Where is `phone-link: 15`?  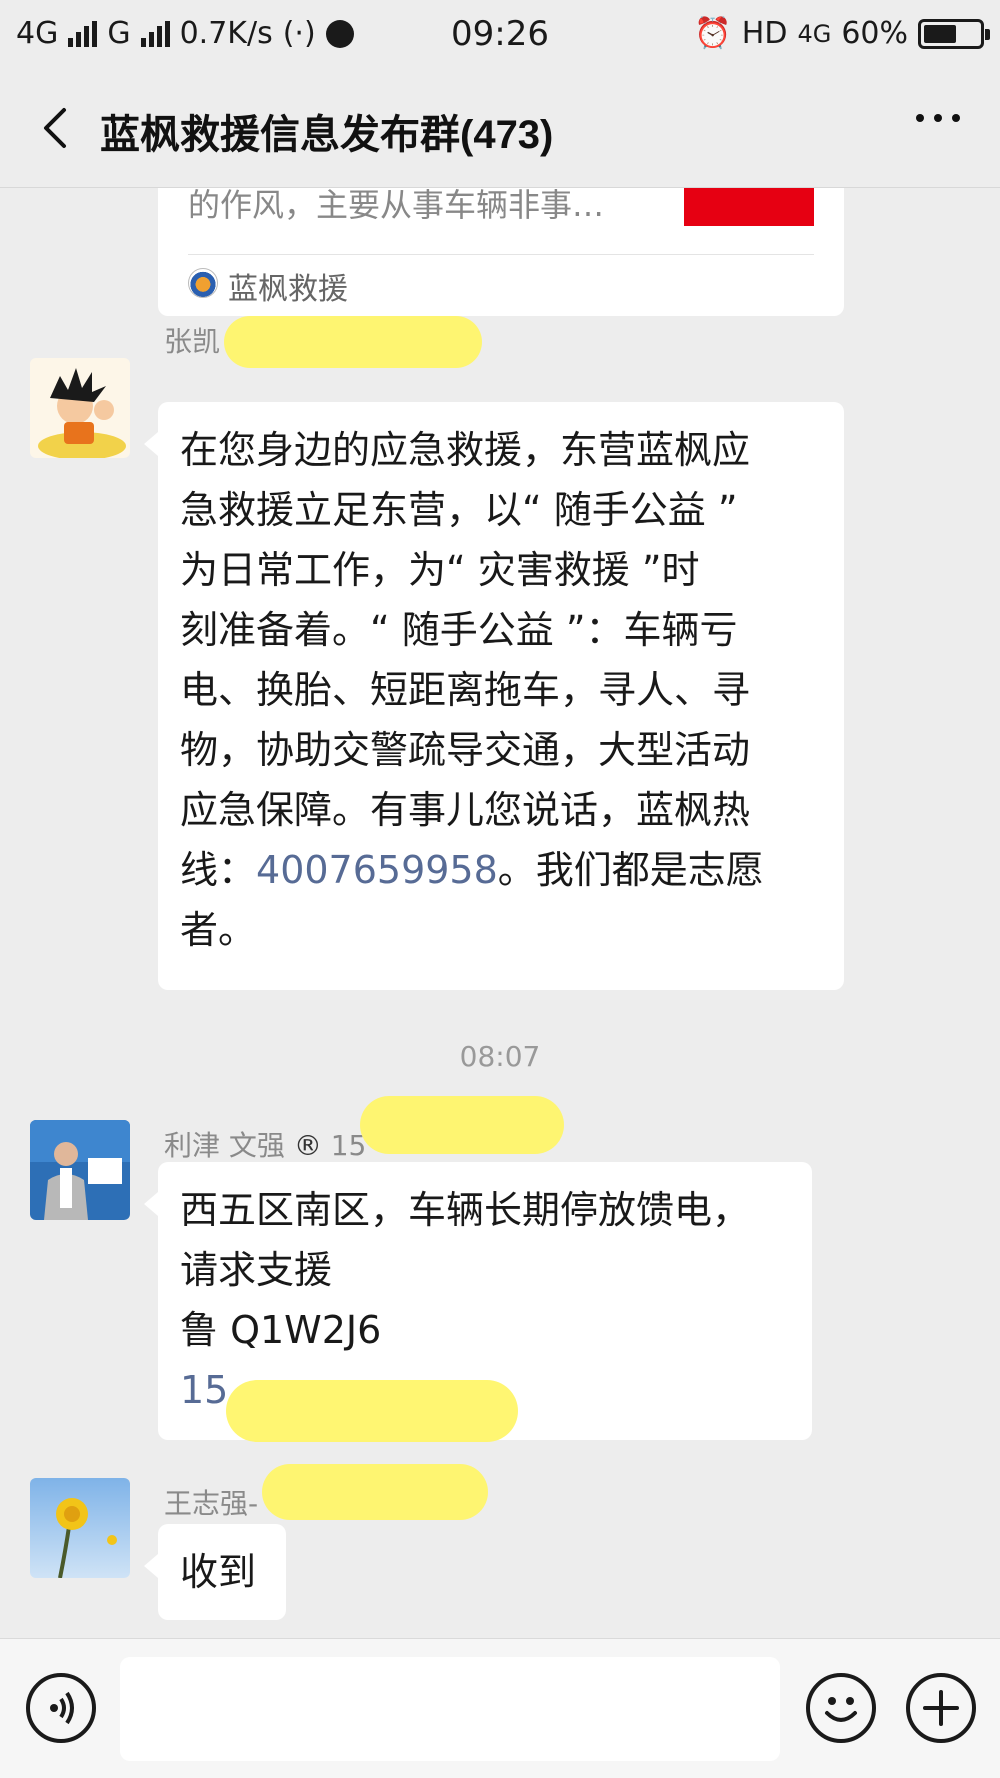
phone-link: 15 is located at coordinates (204, 1390).